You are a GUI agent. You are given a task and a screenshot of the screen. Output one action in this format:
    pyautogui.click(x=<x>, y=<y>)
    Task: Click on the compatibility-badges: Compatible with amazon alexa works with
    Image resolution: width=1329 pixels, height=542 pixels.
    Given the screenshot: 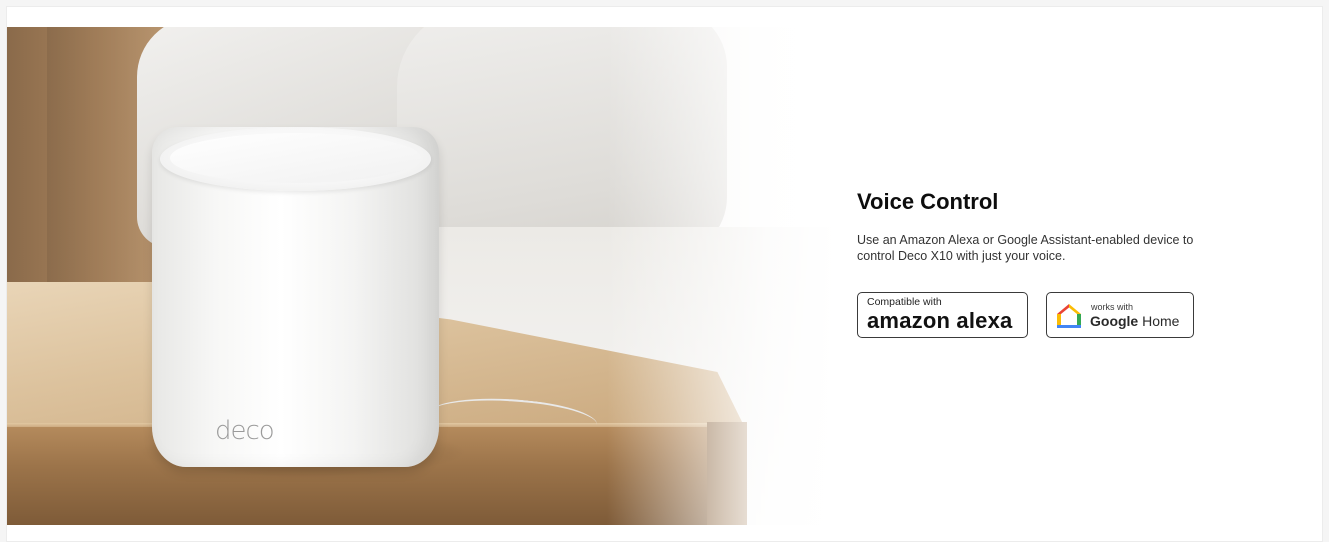 What is the action you would take?
    pyautogui.click(x=1077, y=315)
    